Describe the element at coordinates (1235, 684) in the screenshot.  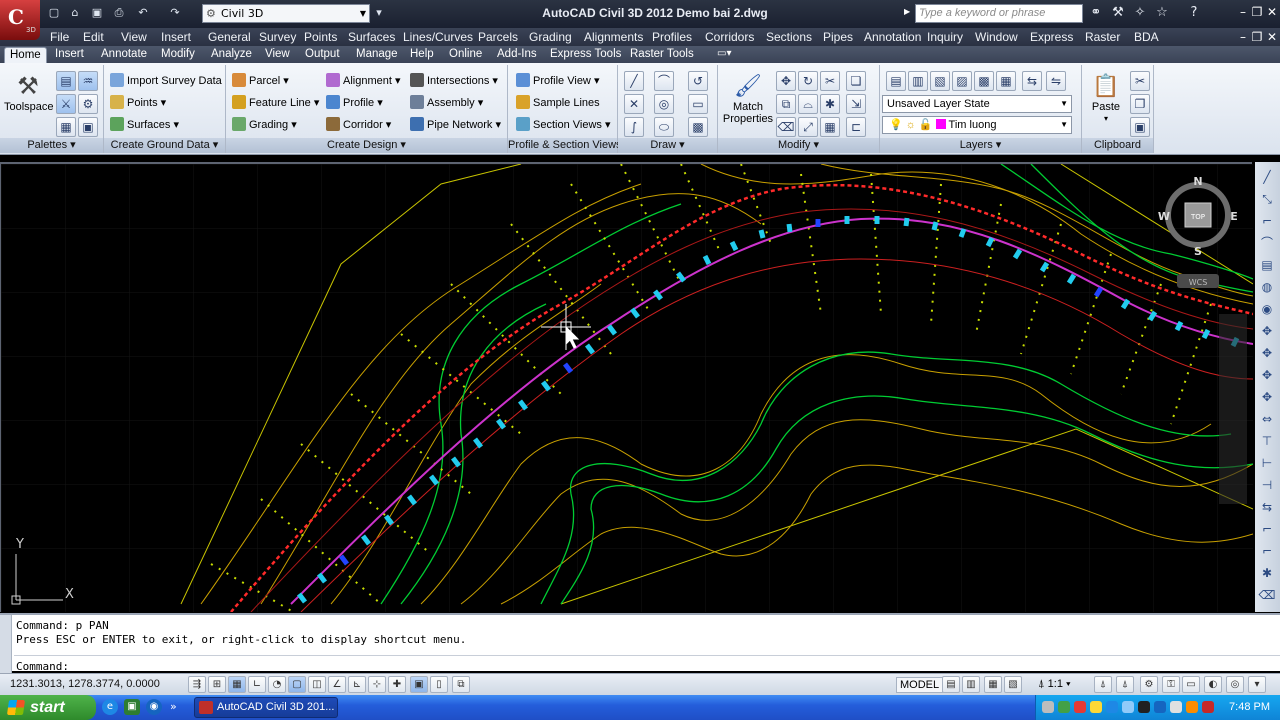
I see `hardware-acceleration-icon: ◎` at that location.